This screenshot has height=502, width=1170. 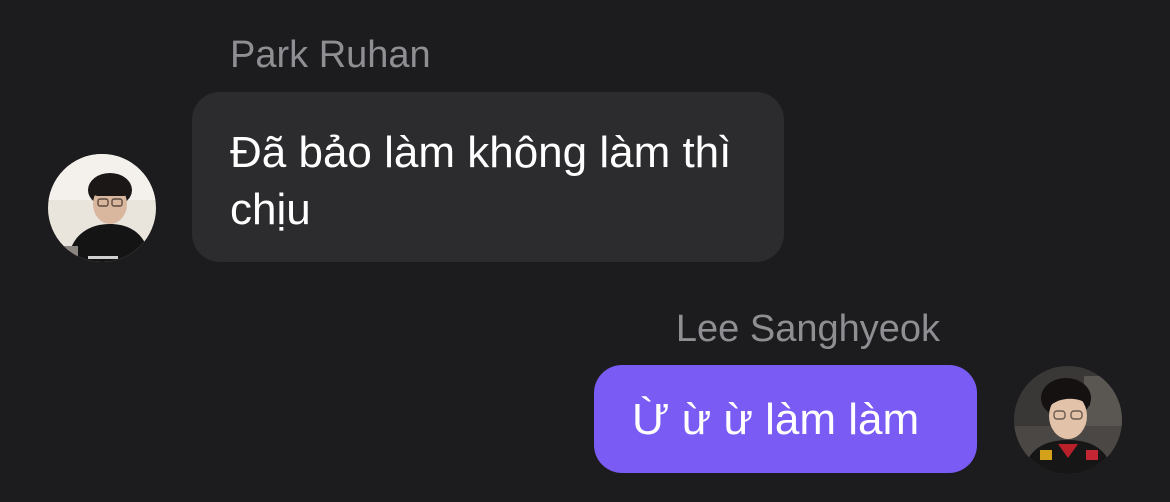 I want to click on avatar-park-ruhan, so click(x=102, y=208).